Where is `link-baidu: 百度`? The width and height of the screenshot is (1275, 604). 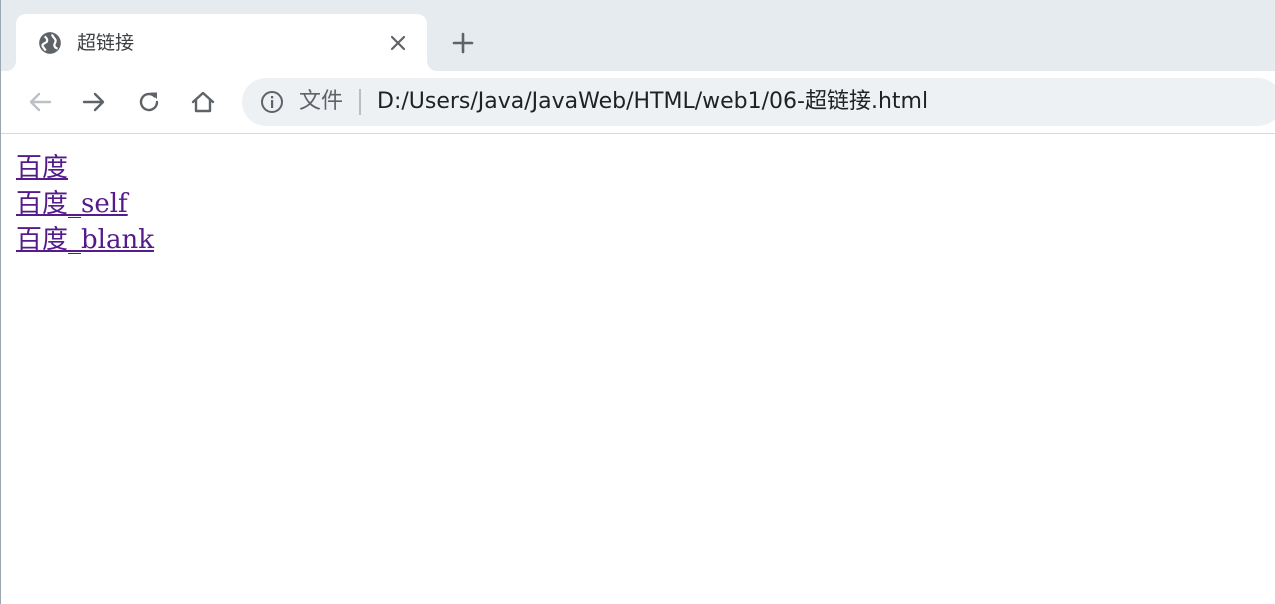 link-baidu: 百度 is located at coordinates (85, 168).